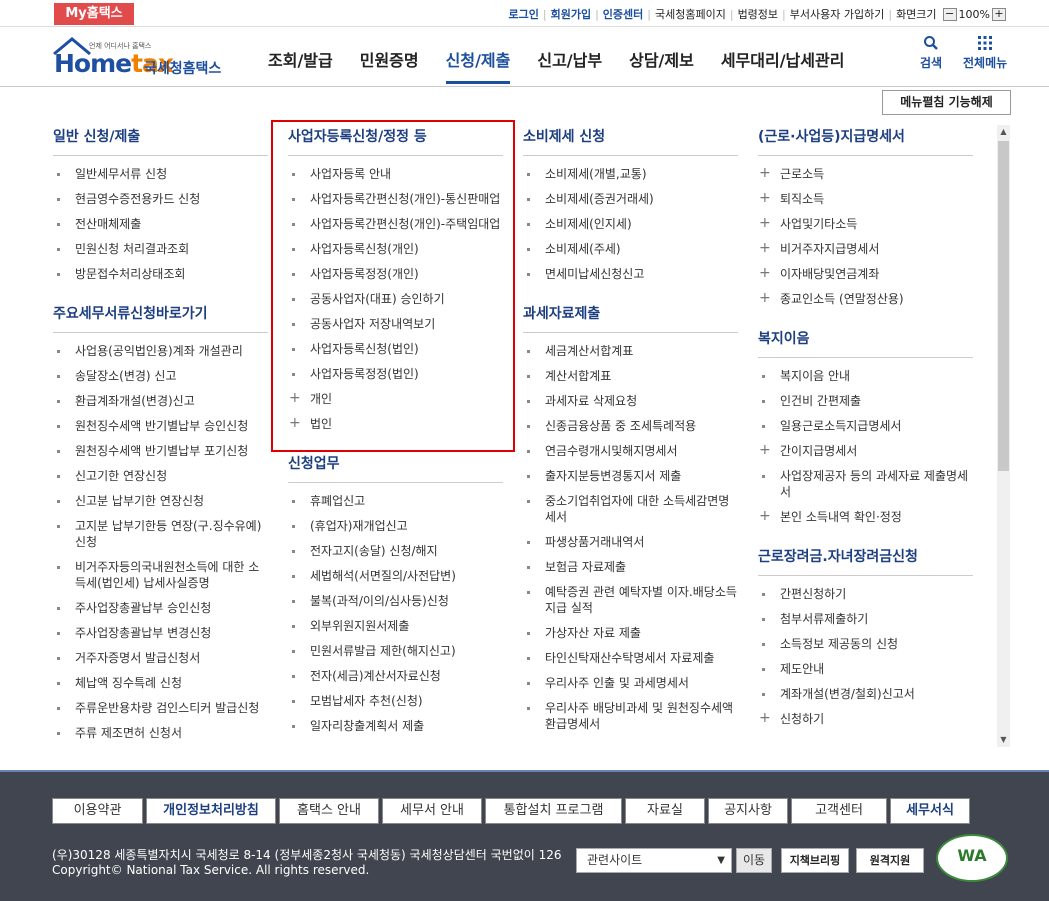 This screenshot has width=1049, height=901. What do you see at coordinates (890, 860) in the screenshot?
I see `remote-support-button: 원격지원` at bounding box center [890, 860].